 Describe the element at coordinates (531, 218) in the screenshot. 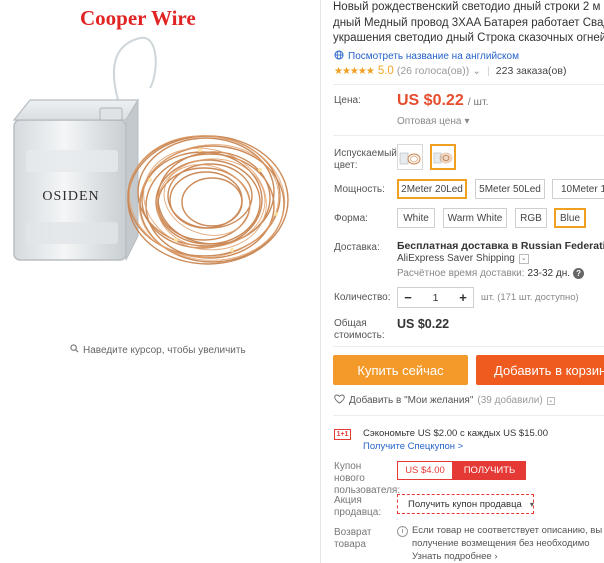

I see `shape-option-rgb: RGB` at that location.